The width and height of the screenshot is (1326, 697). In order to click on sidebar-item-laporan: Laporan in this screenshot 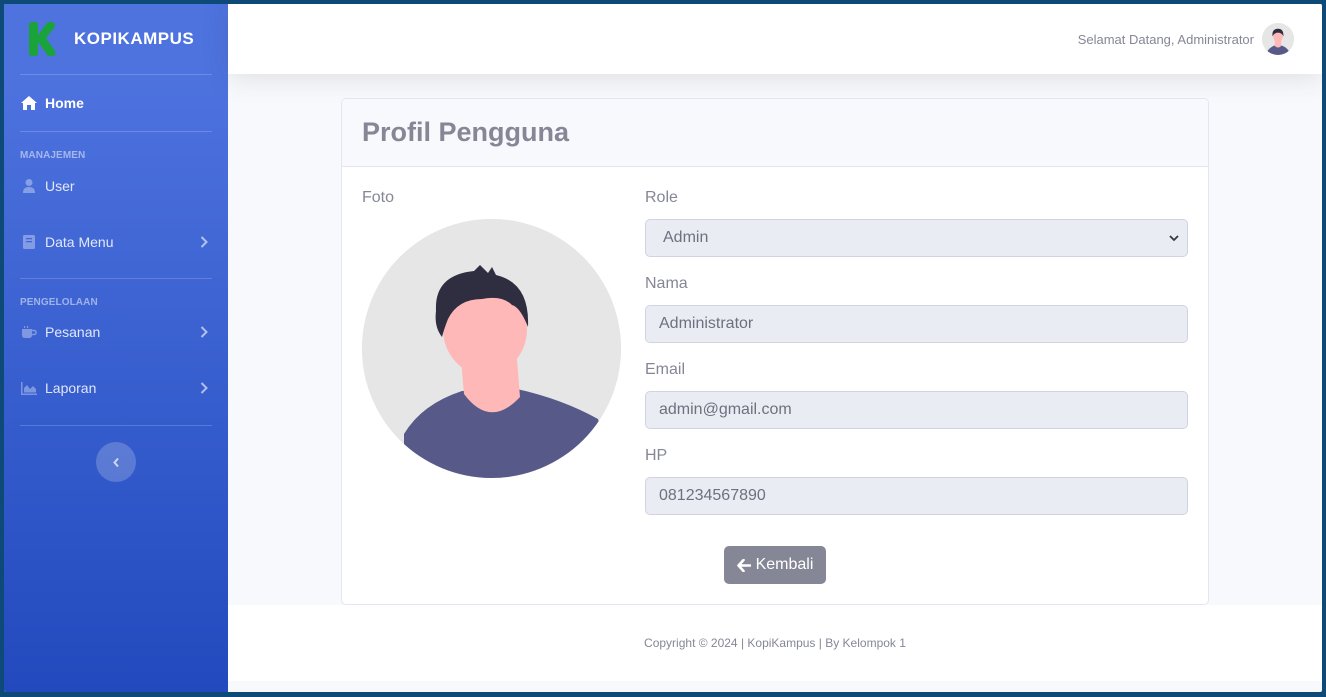, I will do `click(116, 388)`.